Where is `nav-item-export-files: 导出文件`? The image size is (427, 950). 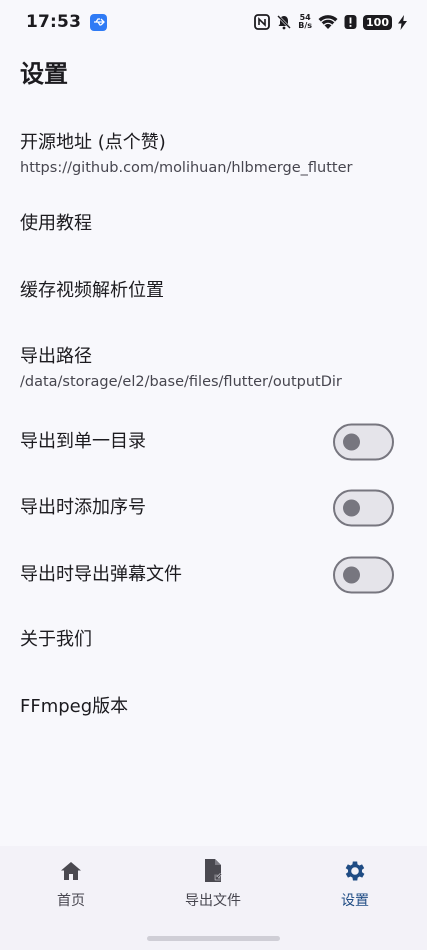 nav-item-export-files: 导出文件 is located at coordinates (213, 884).